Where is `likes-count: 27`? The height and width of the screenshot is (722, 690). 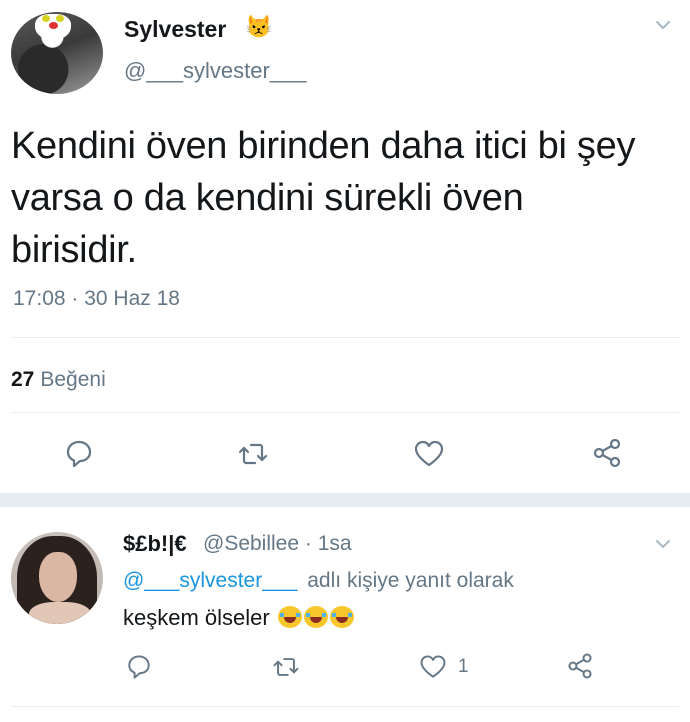 likes-count: 27 is located at coordinates (23, 379).